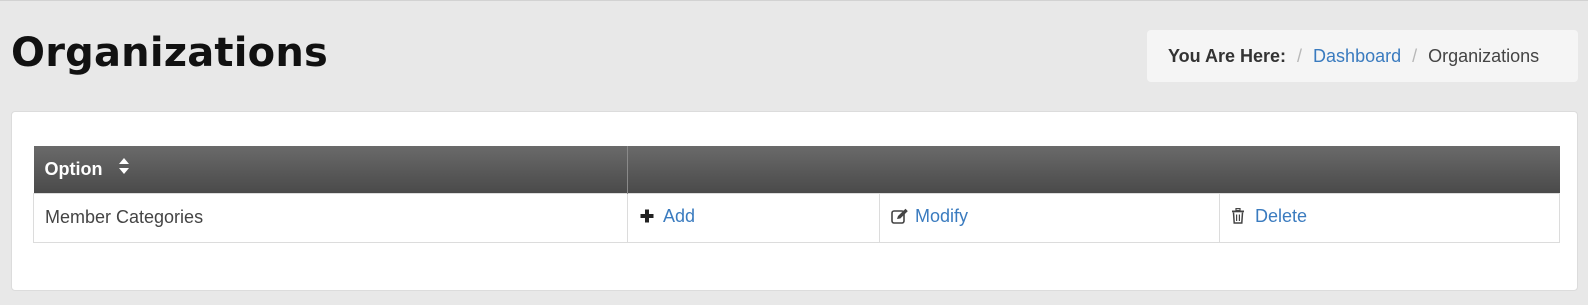 This screenshot has width=1588, height=305. I want to click on breadcrumb-label: You Are Here:, so click(1227, 55).